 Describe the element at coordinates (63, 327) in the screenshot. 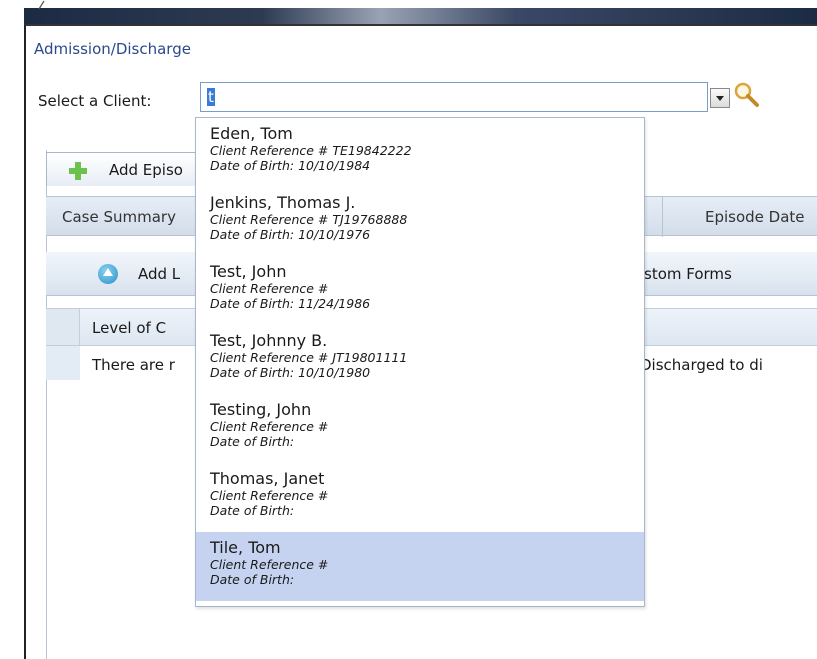

I see `grid-row-selector-header` at that location.